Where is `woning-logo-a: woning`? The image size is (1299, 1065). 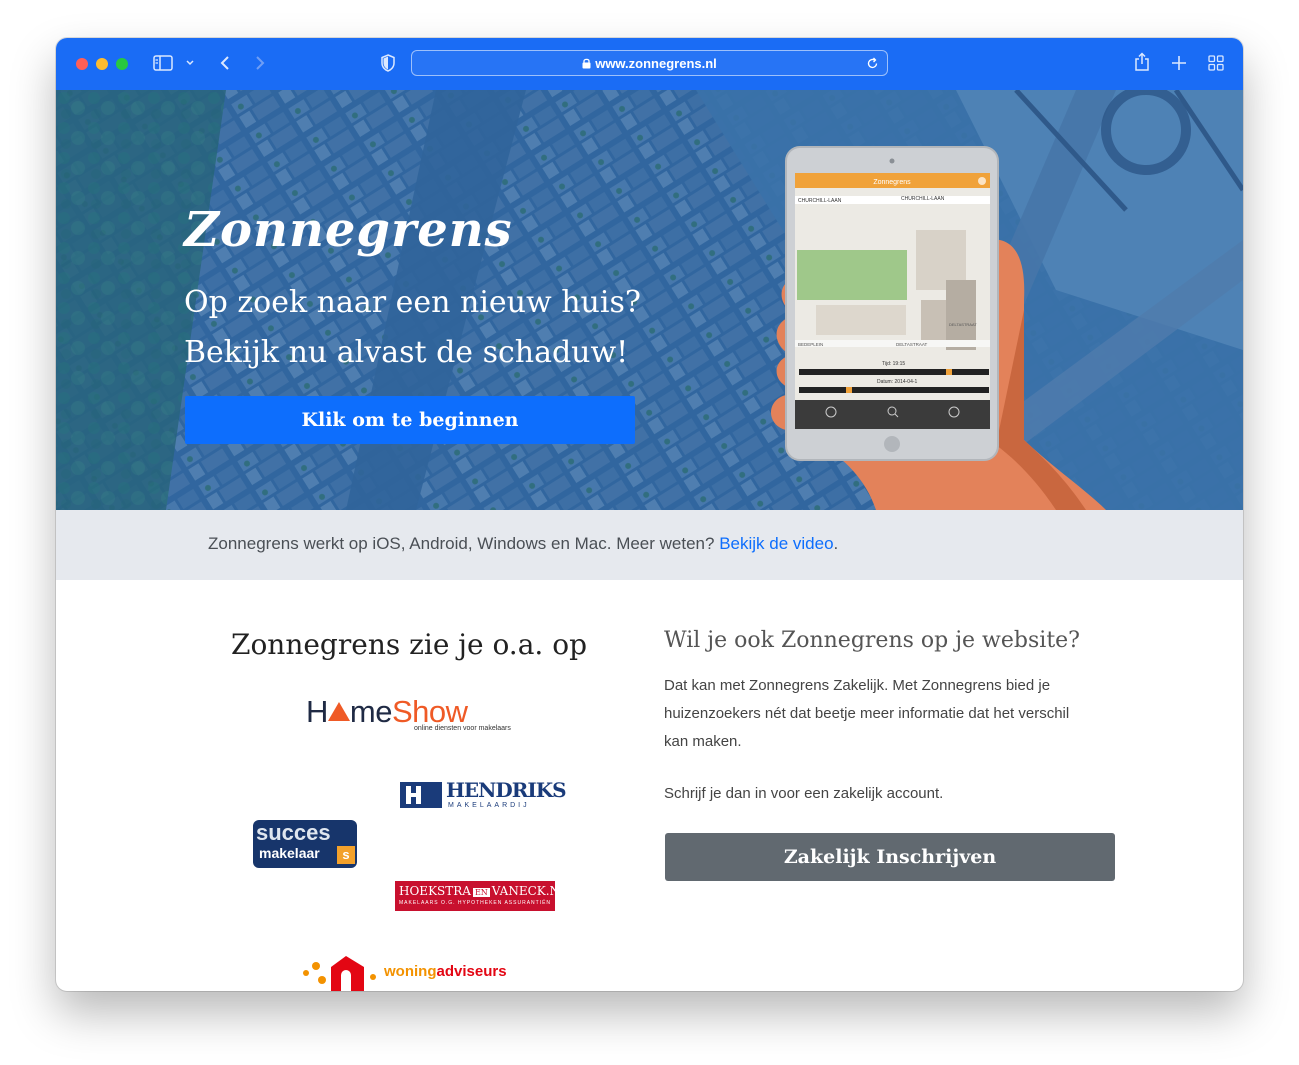 woning-logo-a: woning is located at coordinates (410, 971).